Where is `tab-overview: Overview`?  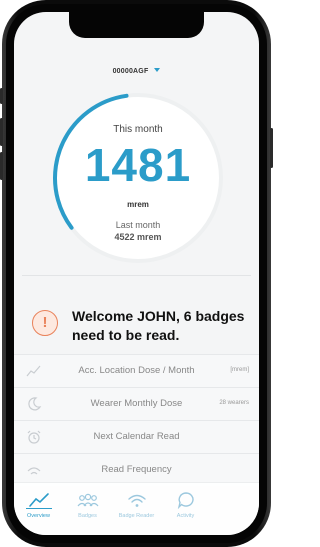 tab-overview: Overview is located at coordinates (38, 509).